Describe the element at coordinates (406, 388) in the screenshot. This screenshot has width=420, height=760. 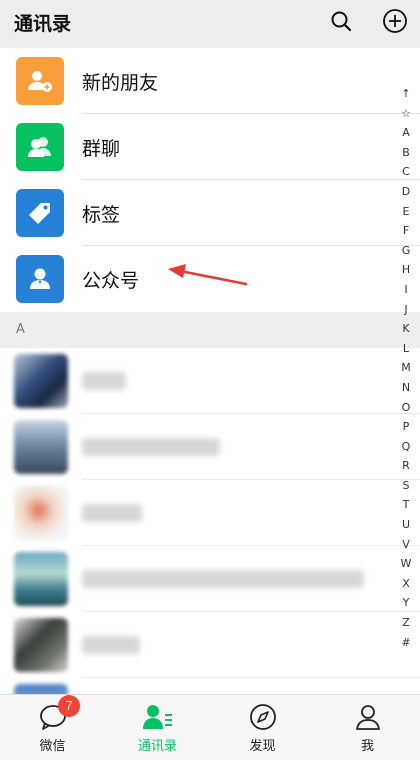
I see `index-letter: N` at that location.